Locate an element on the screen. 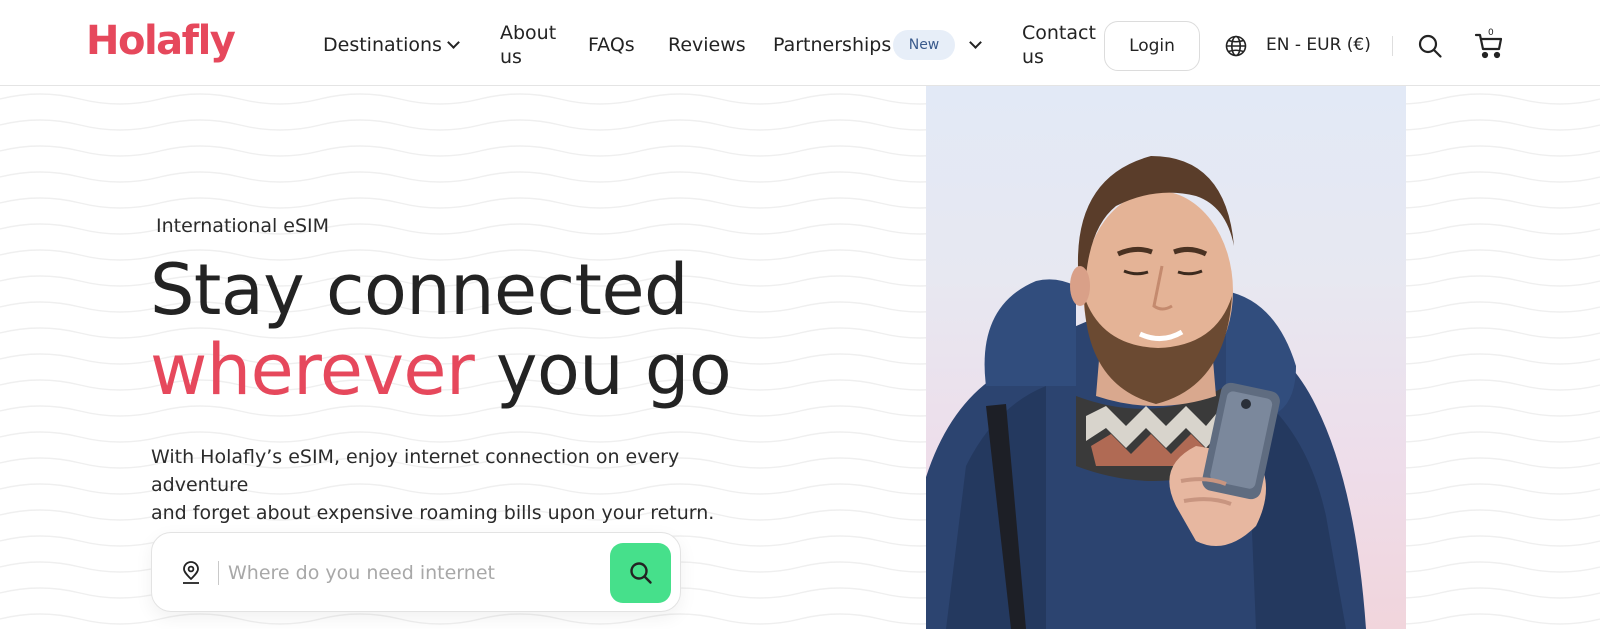  hero-headline: Stay connected wherever you go is located at coordinates (500, 330).